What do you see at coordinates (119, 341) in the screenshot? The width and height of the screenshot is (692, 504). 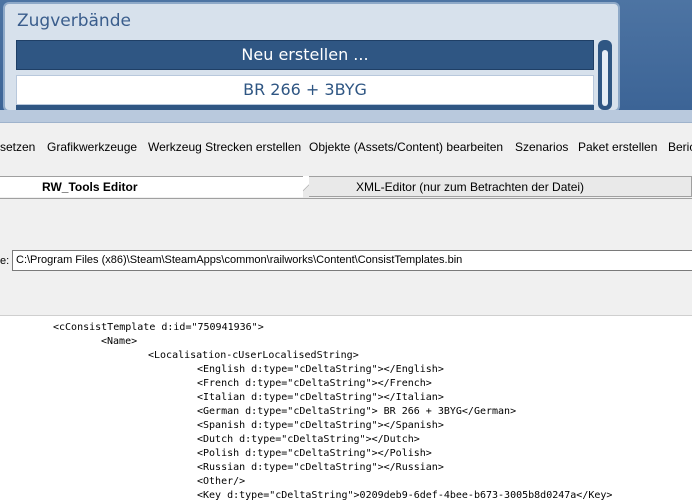 I see `xml-line: <Name>` at bounding box center [119, 341].